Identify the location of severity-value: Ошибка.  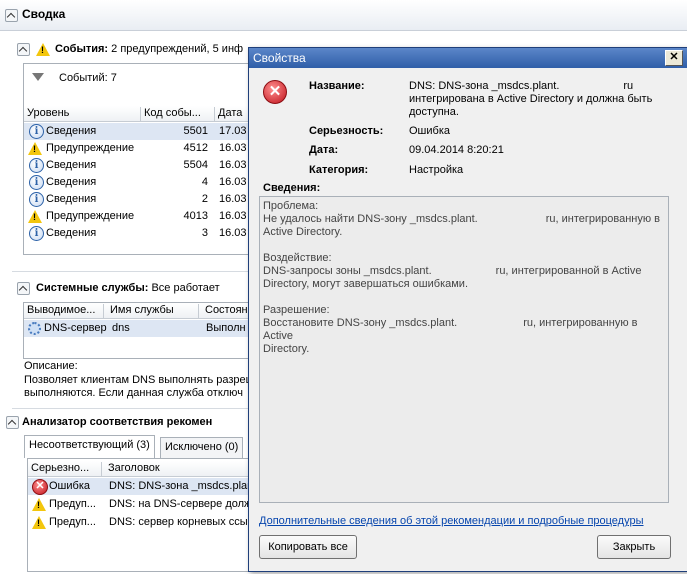
(429, 131).